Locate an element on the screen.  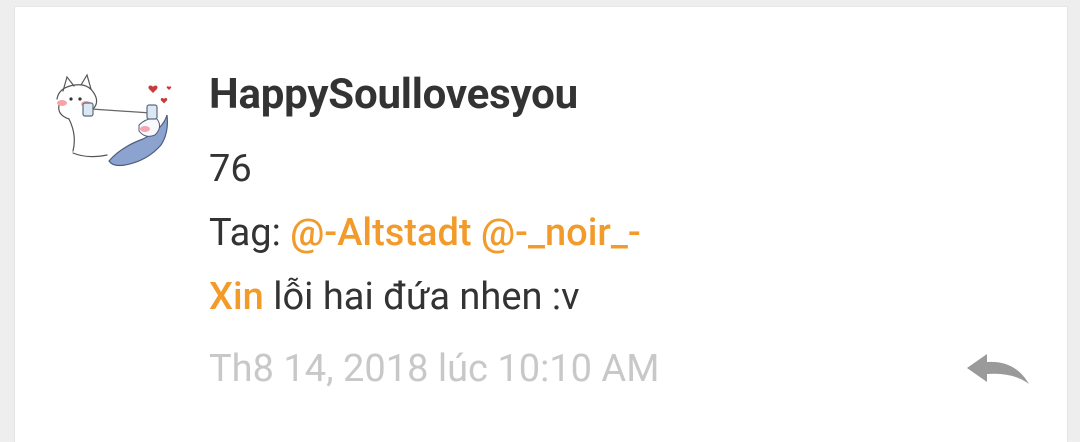
avatar is located at coordinates (110, 119).